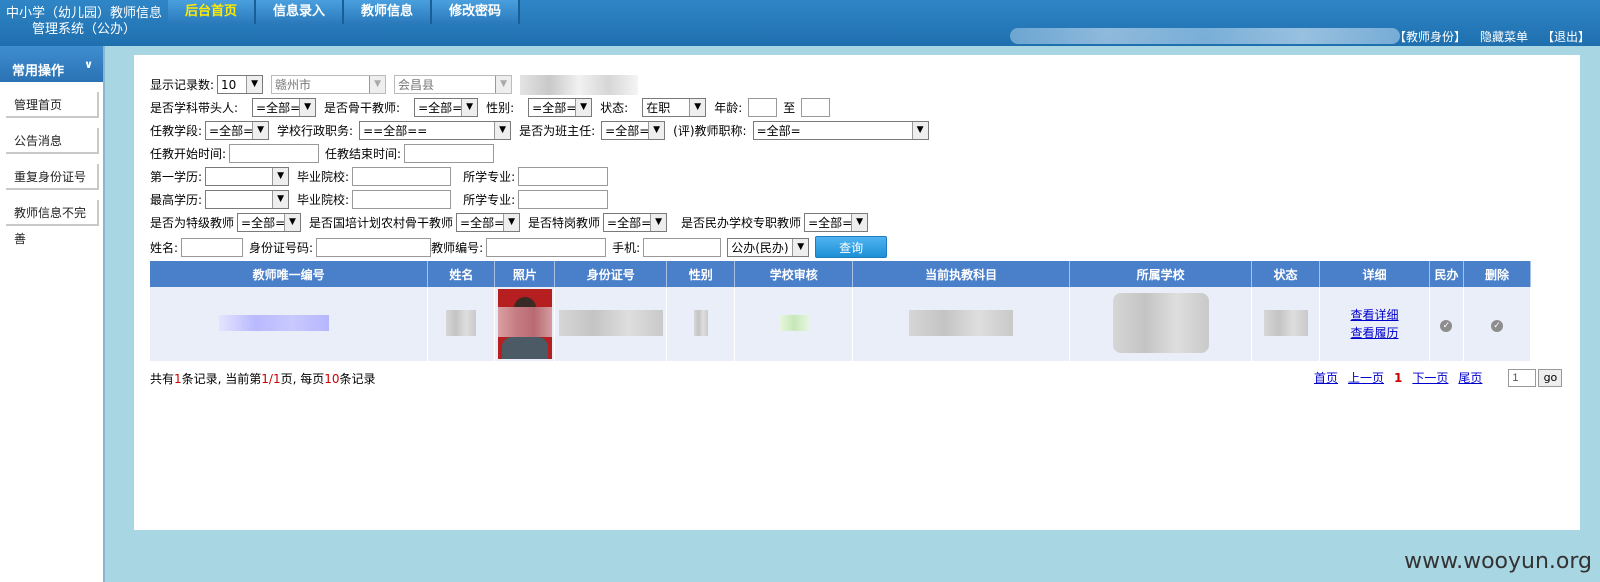  Describe the element at coordinates (1550, 378) in the screenshot. I see `go-button: go` at that location.